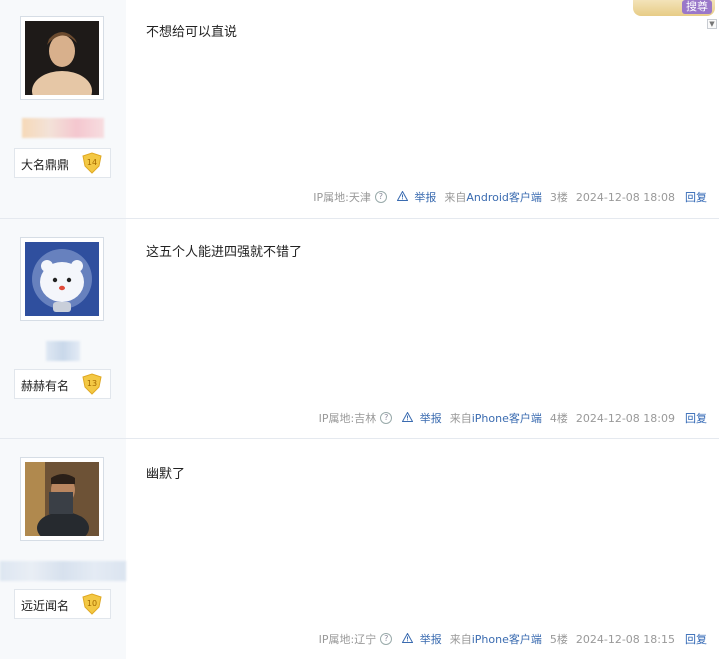  Describe the element at coordinates (625, 197) in the screenshot. I see `post-time: 2024-12-08 18:08` at that location.